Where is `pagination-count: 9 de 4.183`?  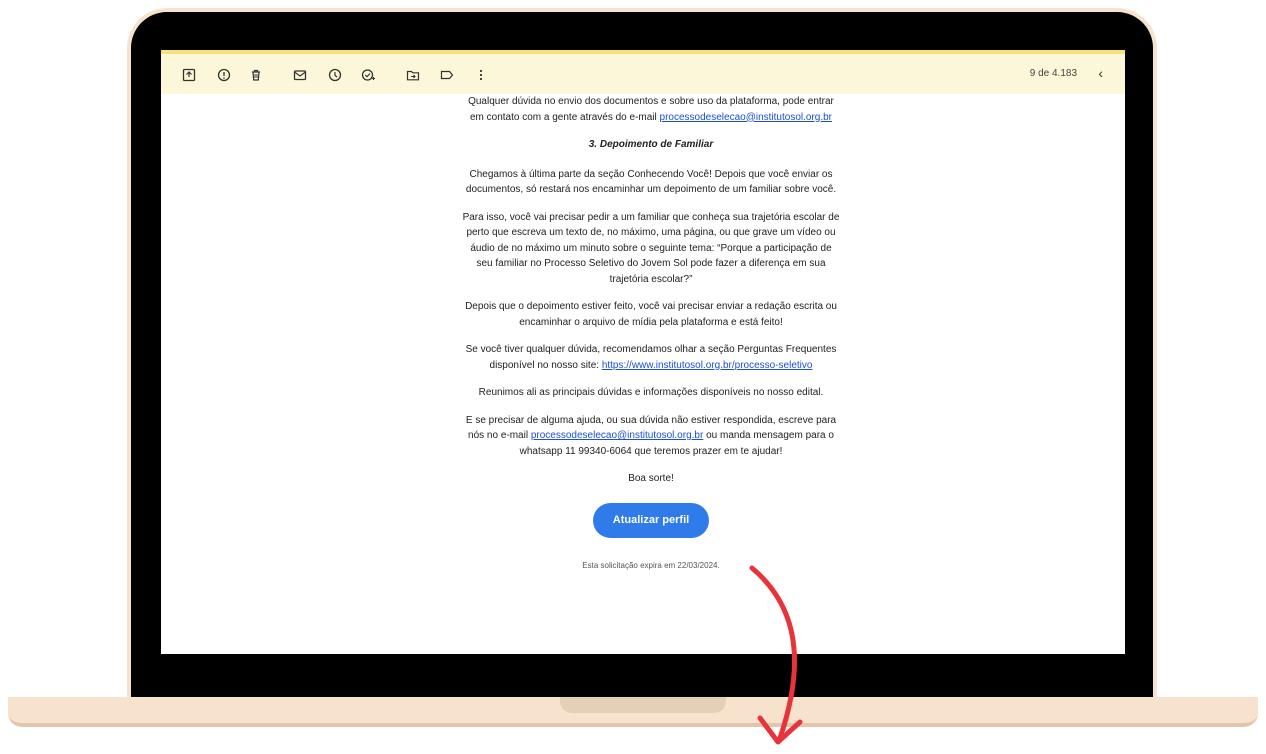 pagination-count: 9 de 4.183 is located at coordinates (1053, 73).